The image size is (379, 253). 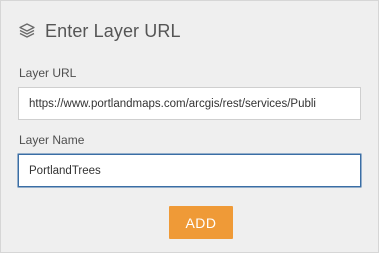 I want to click on layer-url-label: Layer URL, so click(x=48, y=73).